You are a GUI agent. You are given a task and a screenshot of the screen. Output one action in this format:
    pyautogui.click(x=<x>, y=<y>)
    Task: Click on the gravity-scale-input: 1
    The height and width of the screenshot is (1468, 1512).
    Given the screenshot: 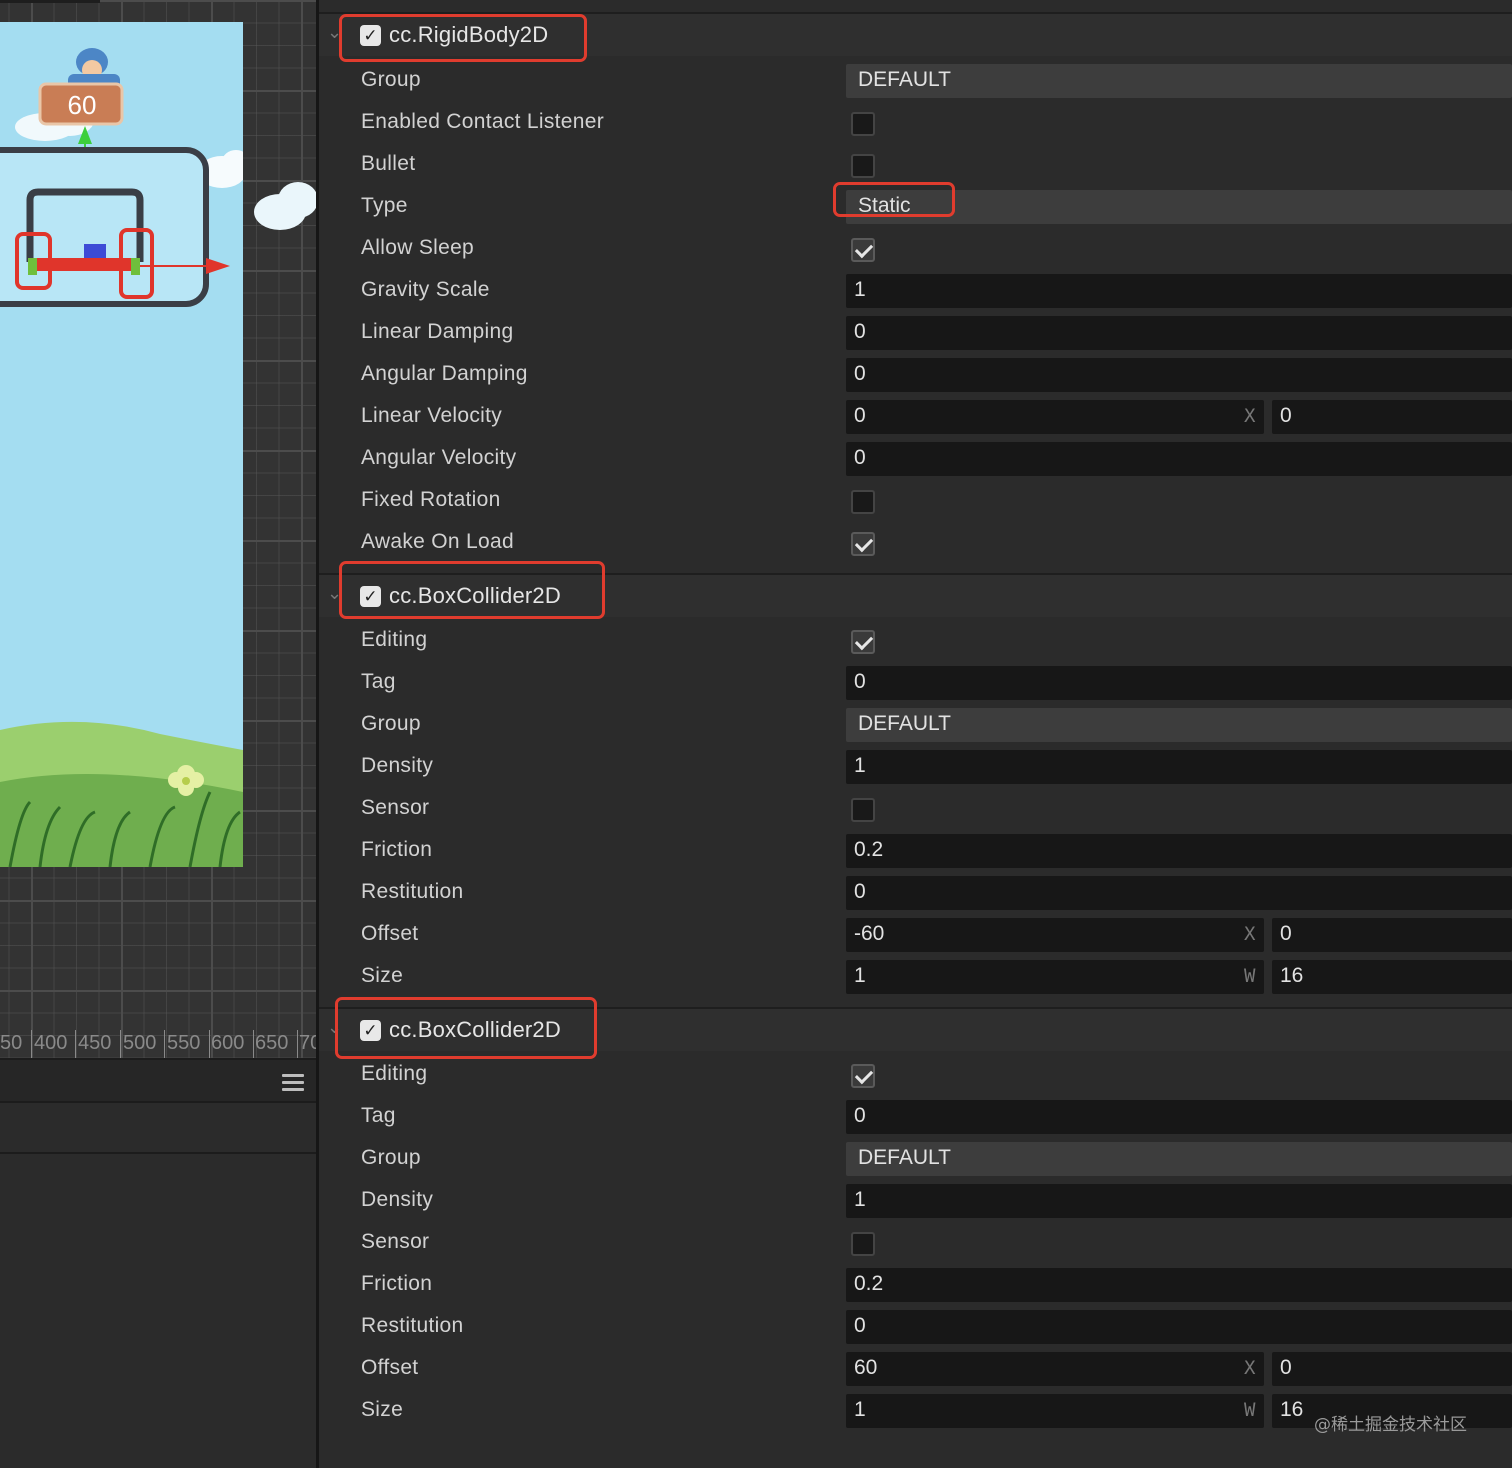 What is the action you would take?
    pyautogui.click(x=1179, y=291)
    